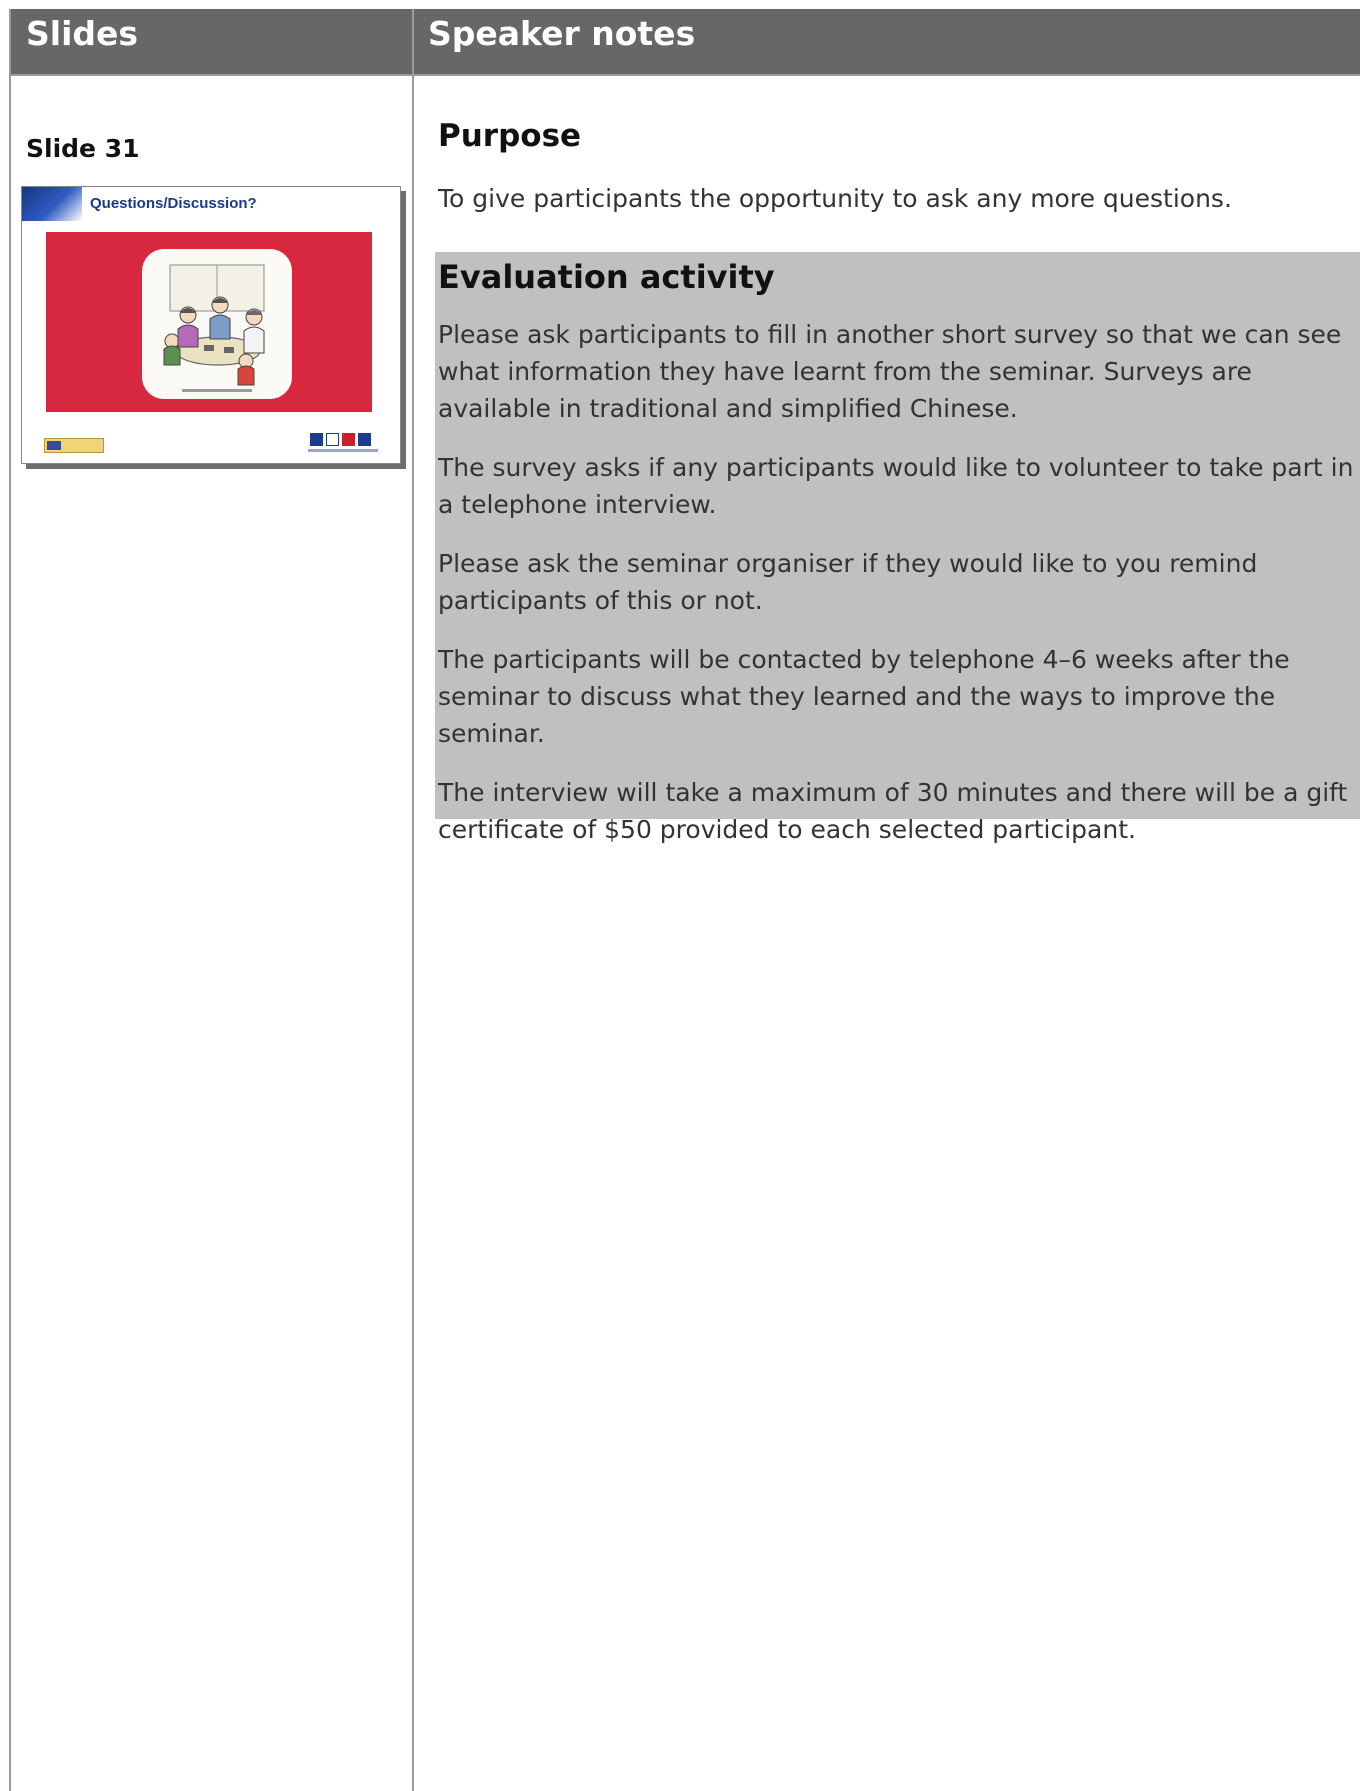 Image resolution: width=1360 pixels, height=1791 pixels. Describe the element at coordinates (343, 450) in the screenshot. I see `logo-caption` at that location.